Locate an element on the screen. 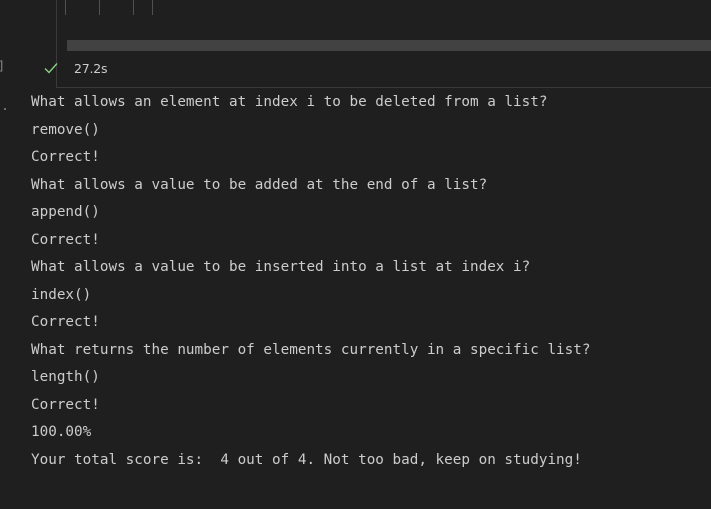 The height and width of the screenshot is (509, 711). execution-count-label: 2] is located at coordinates (1, 66).